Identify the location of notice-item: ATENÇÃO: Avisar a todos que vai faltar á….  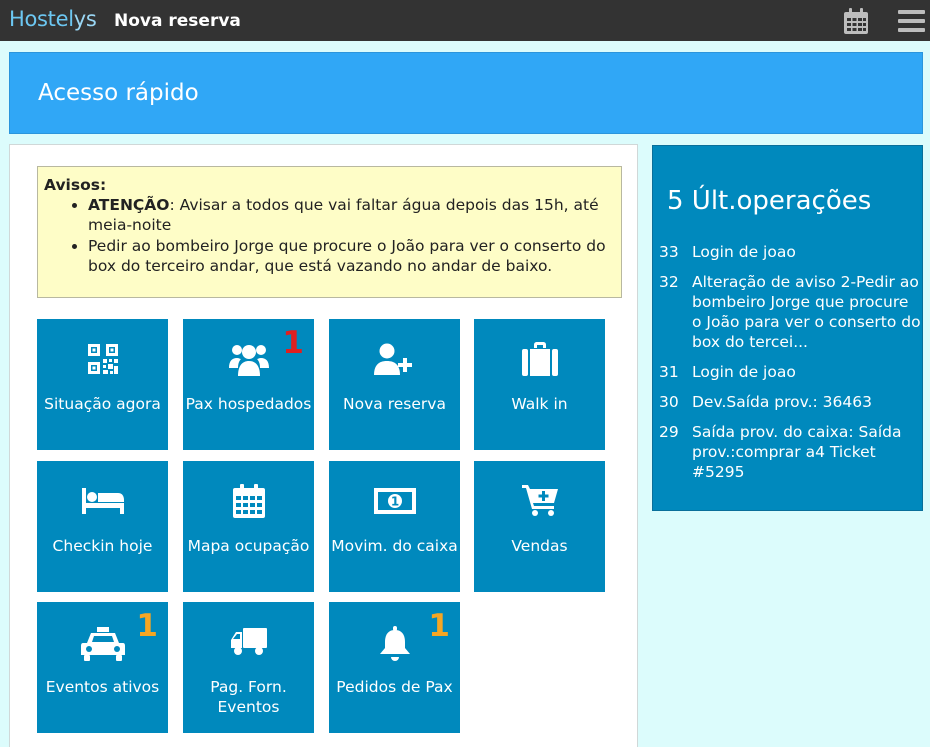
(351, 215).